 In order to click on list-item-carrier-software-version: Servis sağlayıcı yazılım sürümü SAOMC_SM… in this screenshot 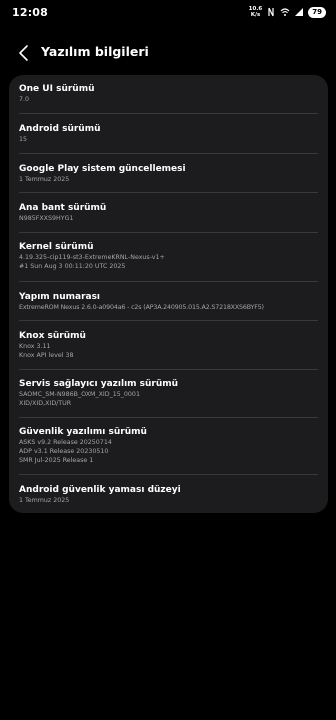, I will do `click(168, 393)`.